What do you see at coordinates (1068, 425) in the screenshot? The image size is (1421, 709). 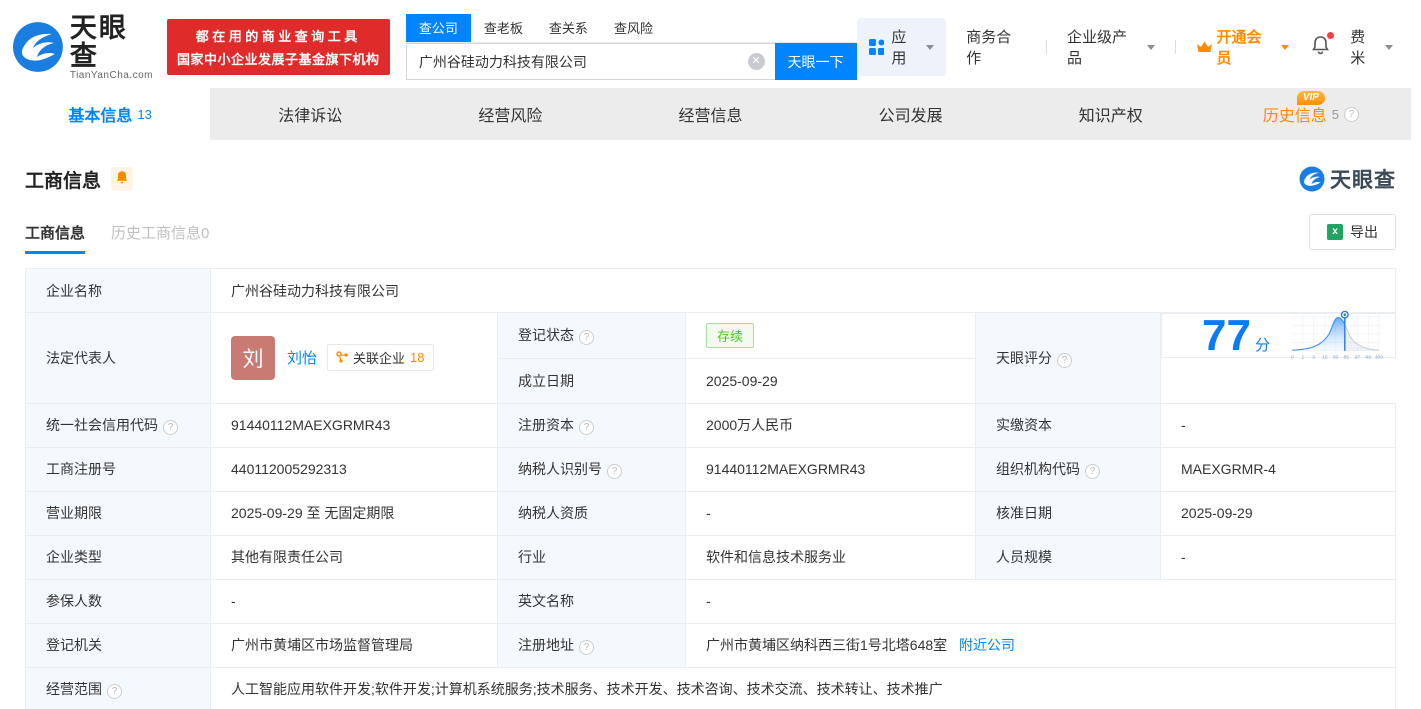 I see `paid-capital-label: 实缴资本` at bounding box center [1068, 425].